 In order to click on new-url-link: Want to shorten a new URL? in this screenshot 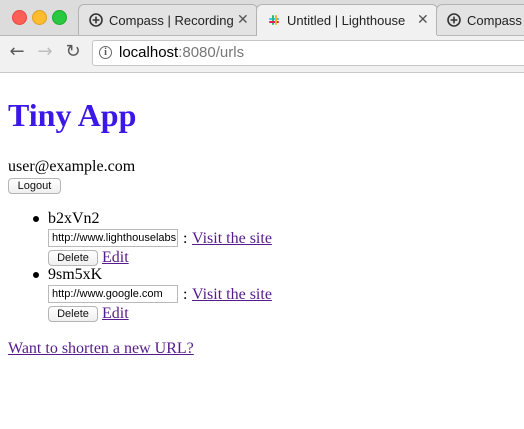, I will do `click(101, 348)`.